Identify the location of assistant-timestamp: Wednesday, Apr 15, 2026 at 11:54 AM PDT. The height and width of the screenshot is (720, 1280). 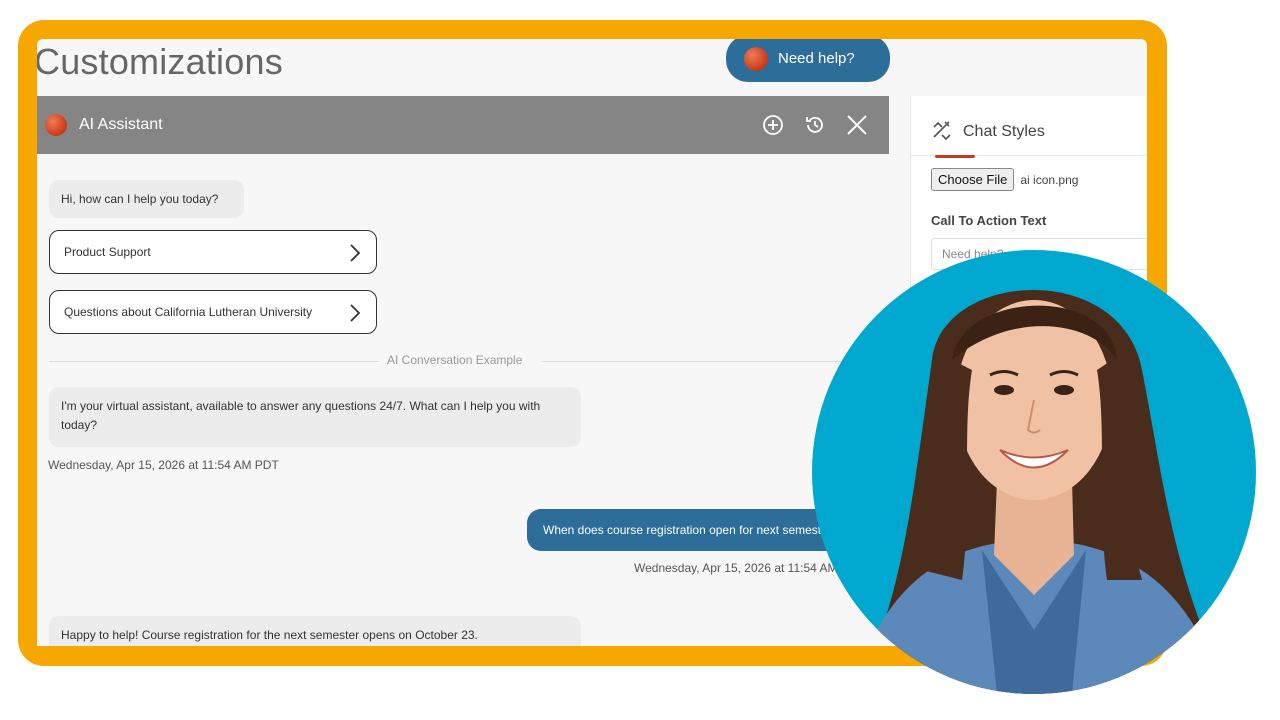
(163, 465).